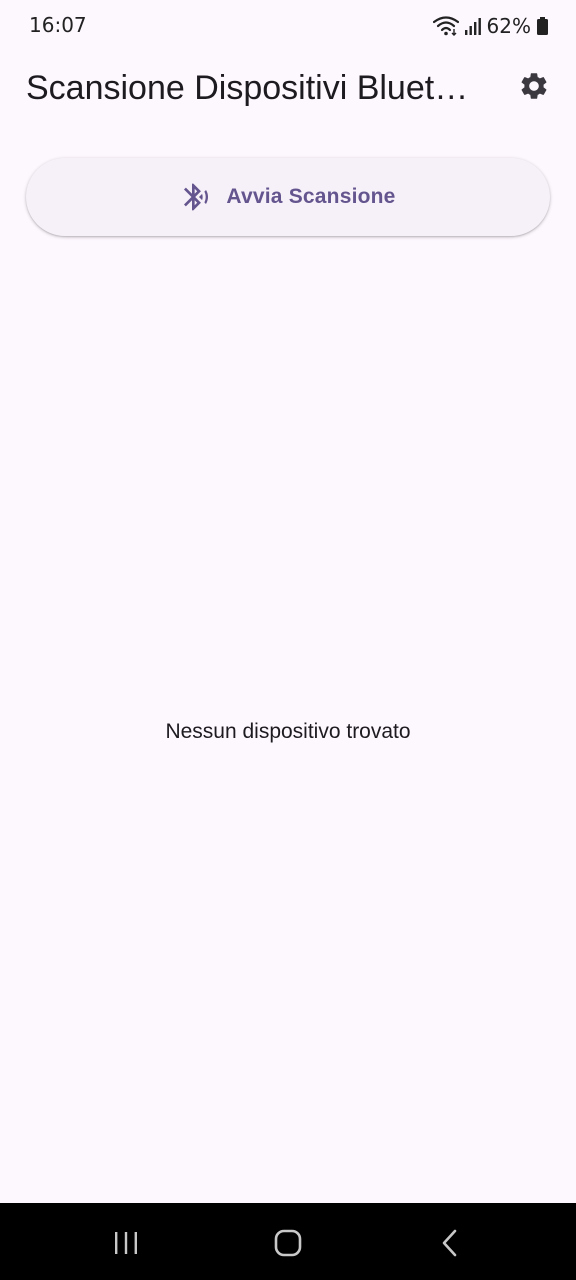  I want to click on recent-apps-button, so click(126, 1243).